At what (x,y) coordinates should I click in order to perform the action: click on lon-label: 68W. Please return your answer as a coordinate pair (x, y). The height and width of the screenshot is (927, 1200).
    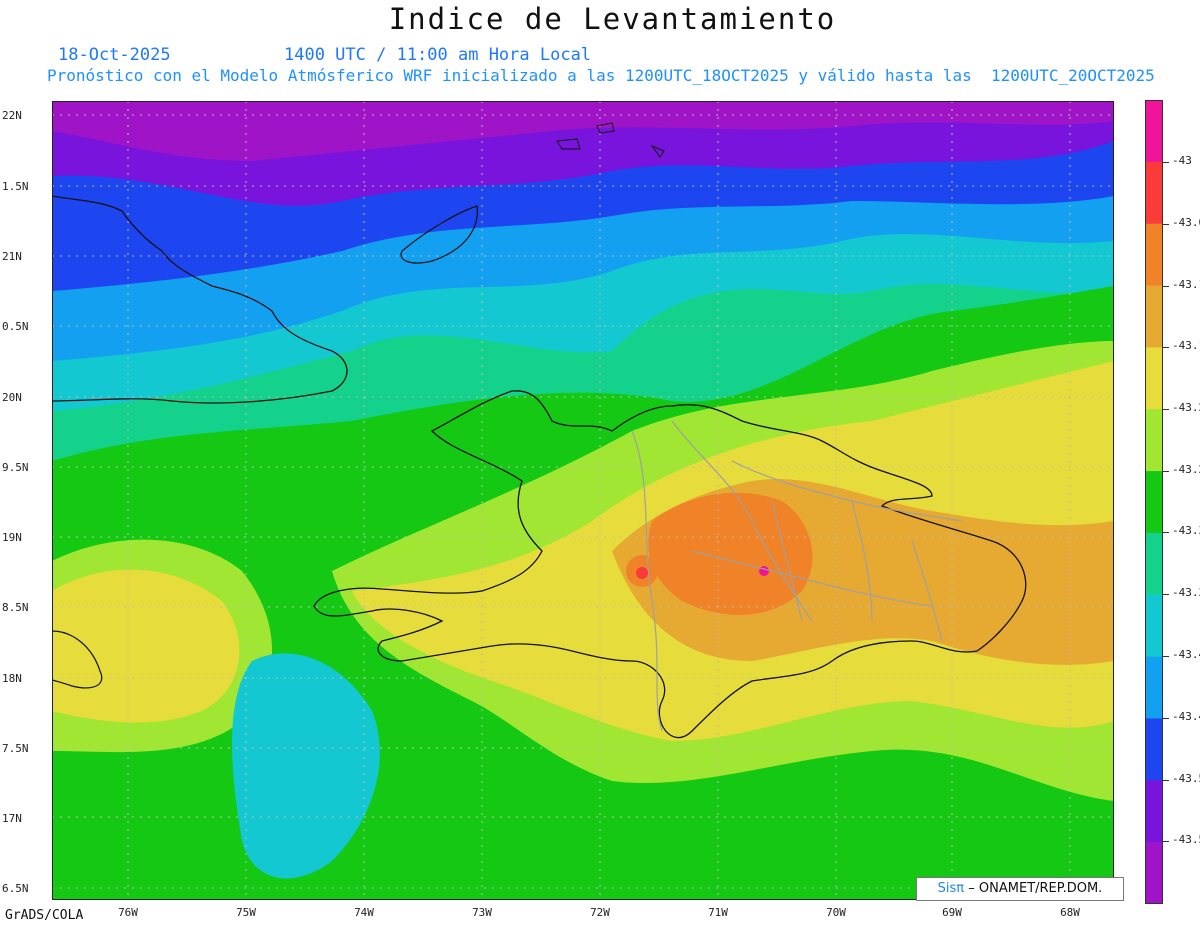
    Looking at the image, I should click on (1070, 912).